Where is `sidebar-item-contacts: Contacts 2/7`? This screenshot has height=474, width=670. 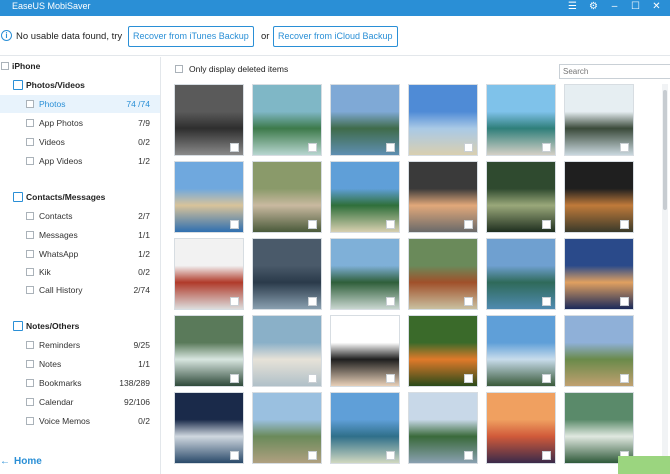 sidebar-item-contacts: Contacts 2/7 is located at coordinates (80, 216).